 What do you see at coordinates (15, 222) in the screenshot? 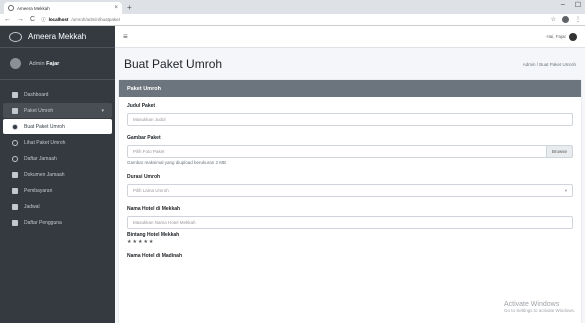
I see `user-icon` at bounding box center [15, 222].